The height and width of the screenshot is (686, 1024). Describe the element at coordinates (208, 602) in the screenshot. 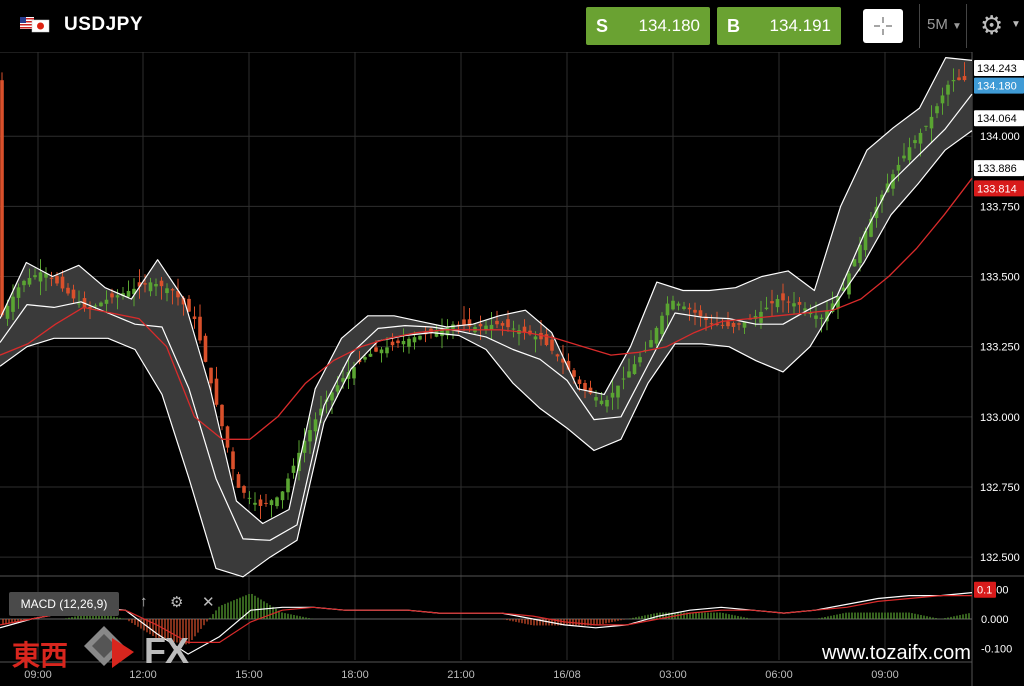

I see `close-icon: ✕` at that location.